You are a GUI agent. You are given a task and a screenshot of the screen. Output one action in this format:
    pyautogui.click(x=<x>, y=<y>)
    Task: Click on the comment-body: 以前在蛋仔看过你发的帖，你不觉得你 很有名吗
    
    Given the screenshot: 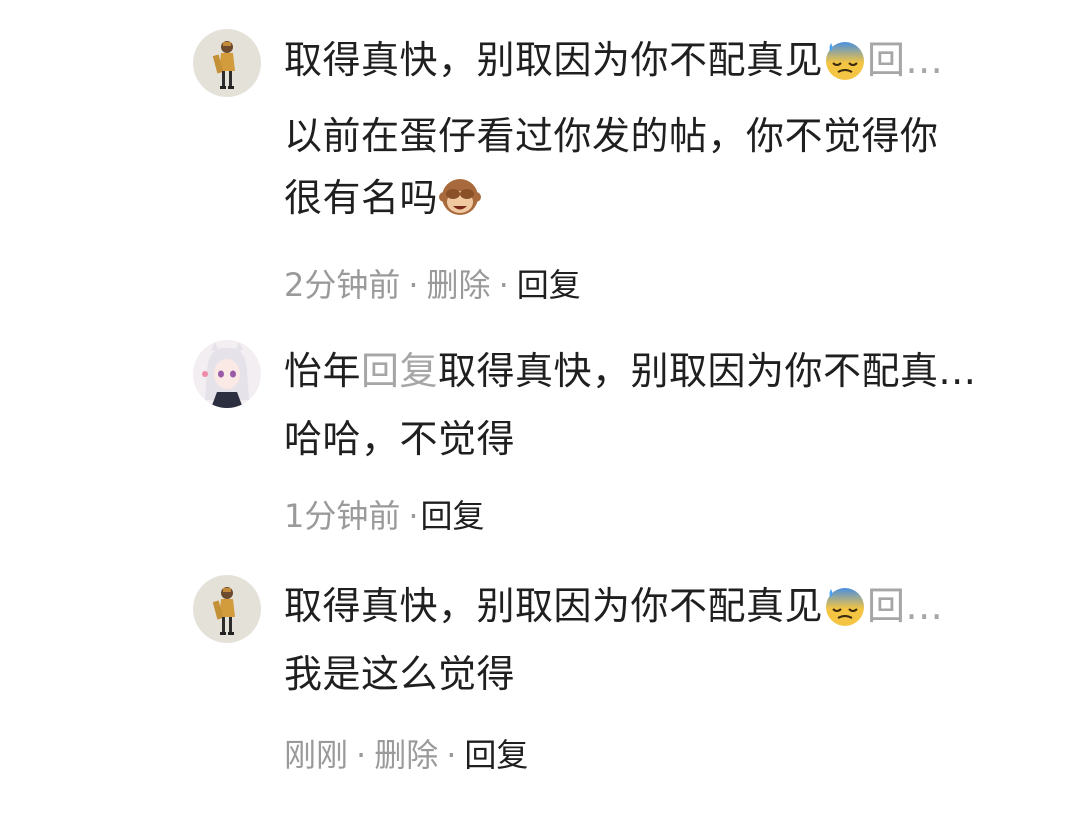 What is the action you would take?
    pyautogui.click(x=664, y=167)
    